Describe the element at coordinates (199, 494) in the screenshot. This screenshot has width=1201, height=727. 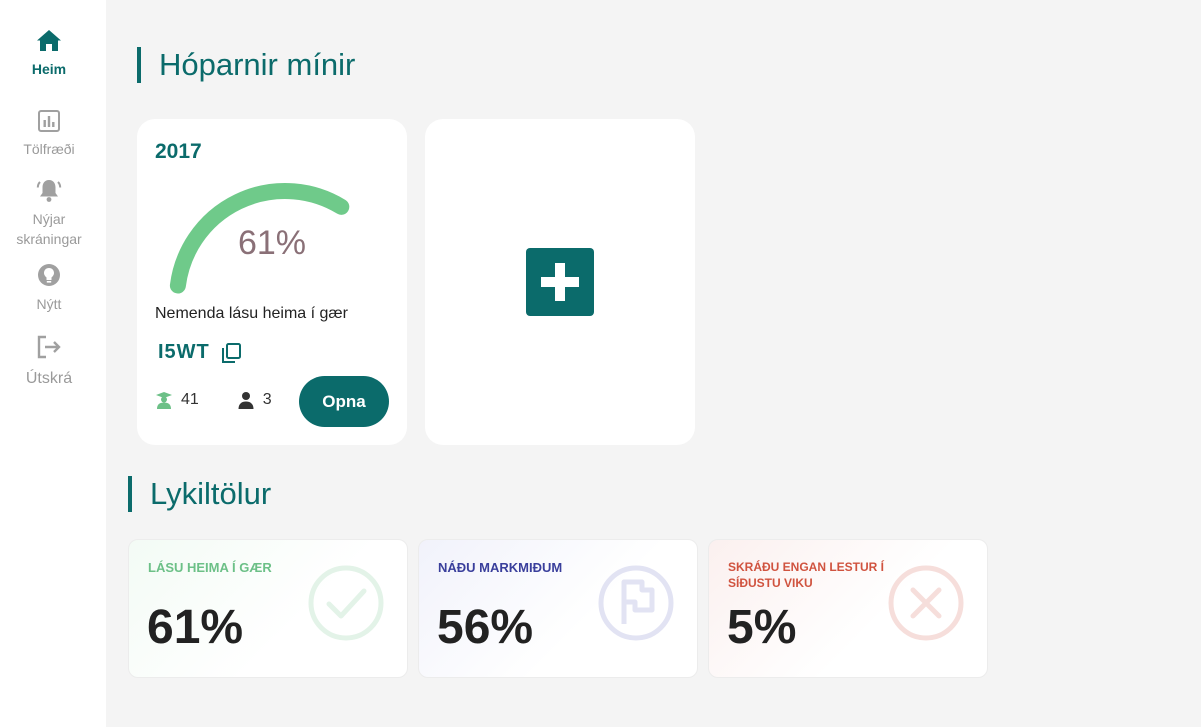
I see `key-figures-title: Lykiltölur` at that location.